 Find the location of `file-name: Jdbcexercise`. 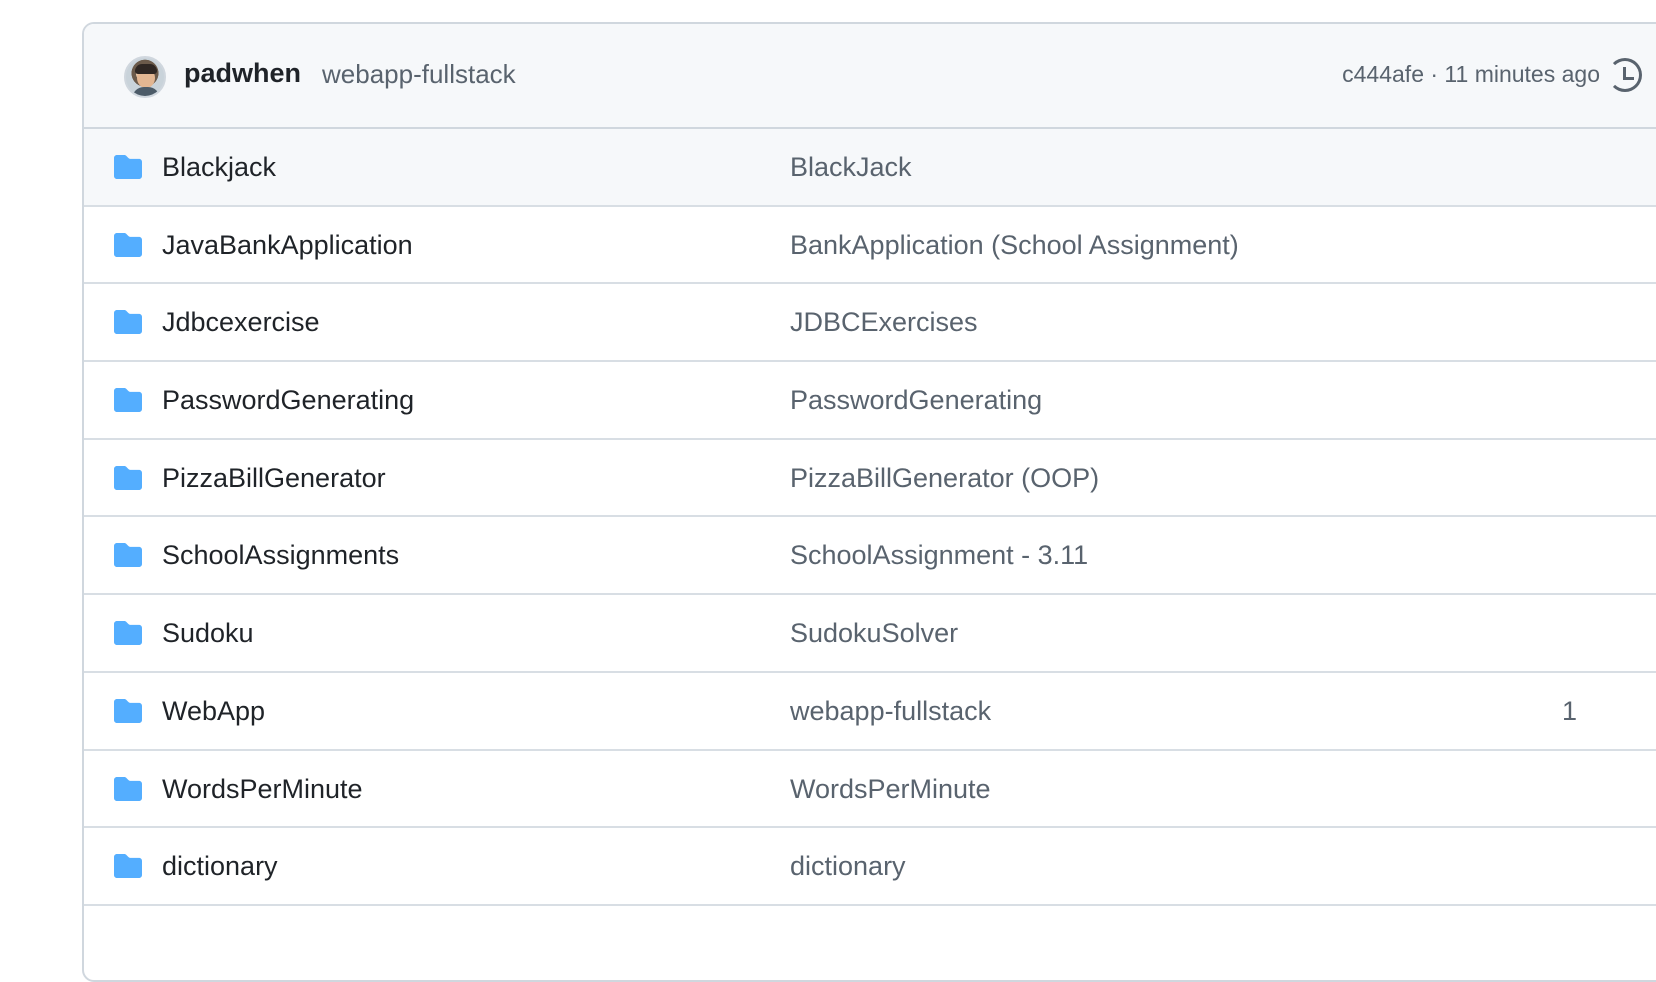

file-name: Jdbcexercise is located at coordinates (241, 322).